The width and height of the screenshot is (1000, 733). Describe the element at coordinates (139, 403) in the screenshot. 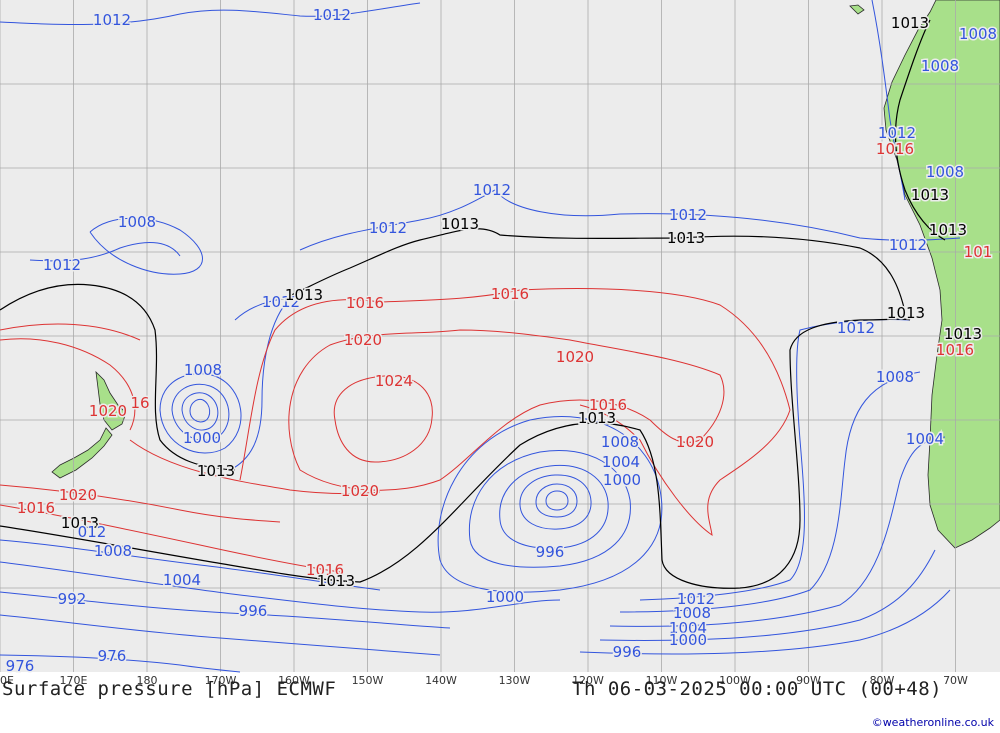

I see `isobar-label: 16` at that location.